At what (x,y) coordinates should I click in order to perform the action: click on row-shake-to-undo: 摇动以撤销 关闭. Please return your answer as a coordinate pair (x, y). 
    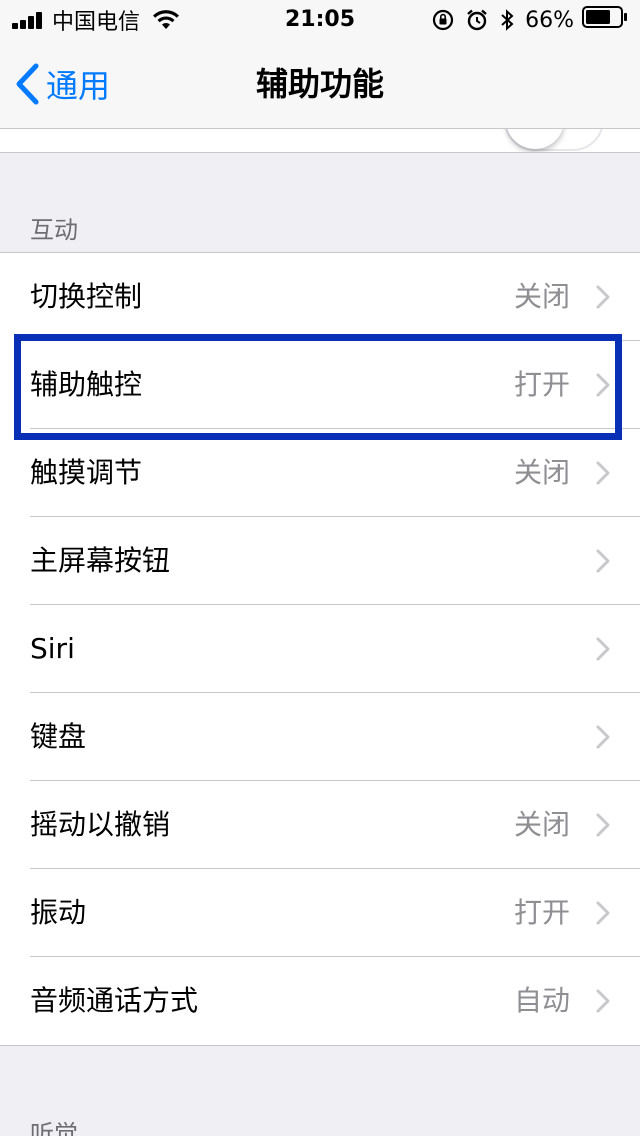
    Looking at the image, I should click on (320, 825).